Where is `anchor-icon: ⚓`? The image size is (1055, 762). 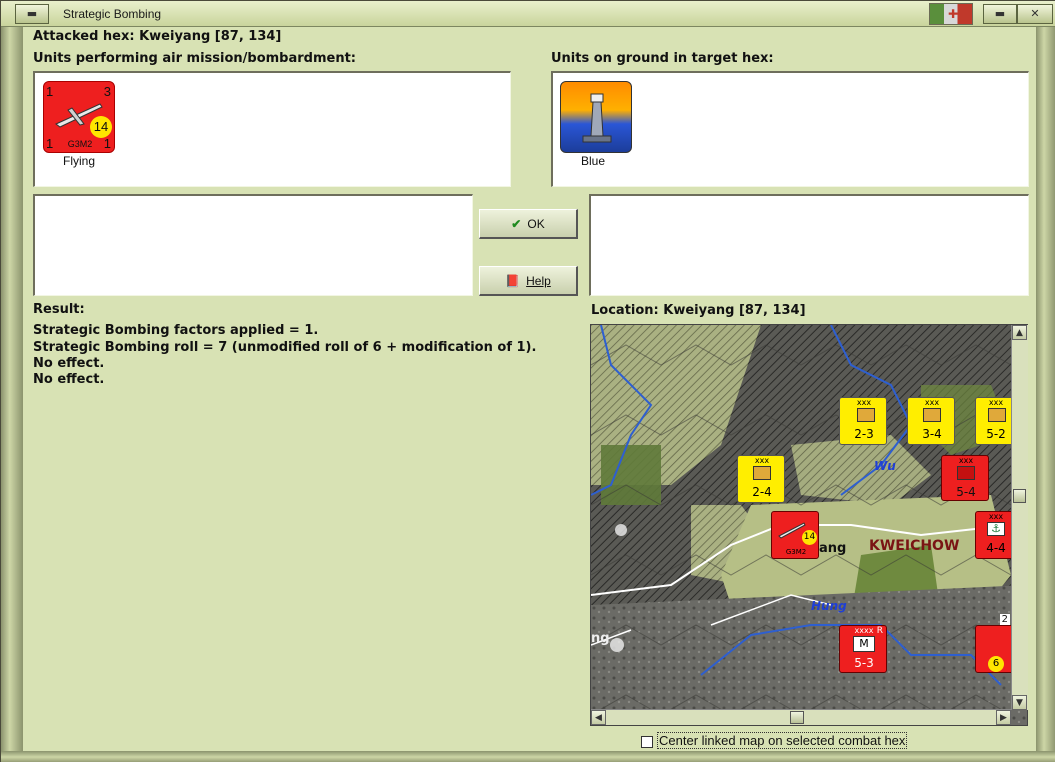
anchor-icon: ⚓ is located at coordinates (996, 529).